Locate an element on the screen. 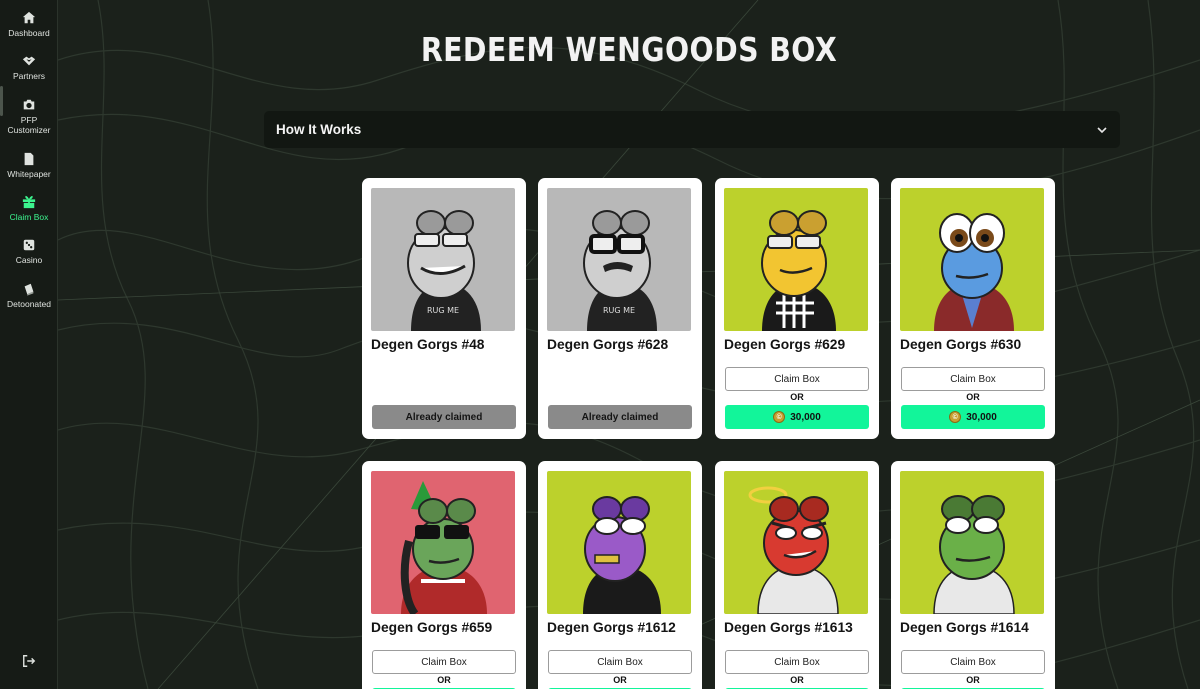  nft-card: RUG ME Degen Gorgs #48 Already claimed is located at coordinates (444, 308).